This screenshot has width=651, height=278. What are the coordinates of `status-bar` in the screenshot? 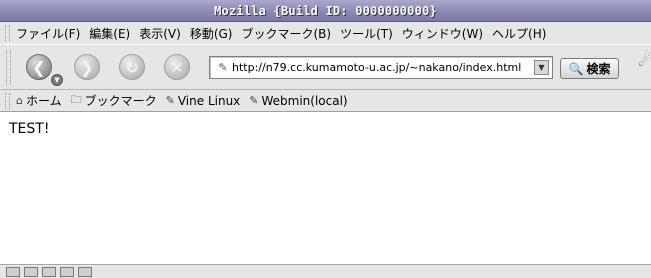 It's located at (325, 271).